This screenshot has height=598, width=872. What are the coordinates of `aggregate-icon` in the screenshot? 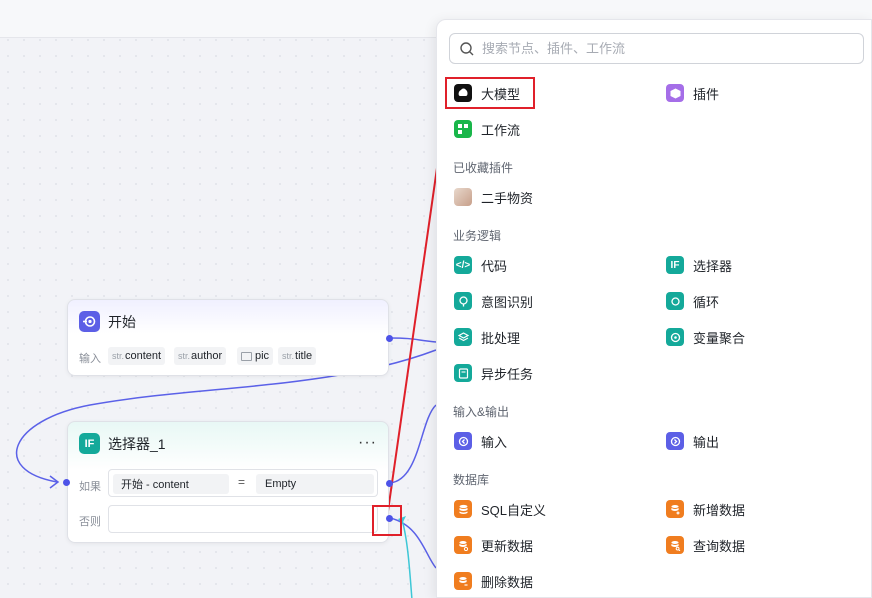 It's located at (675, 337).